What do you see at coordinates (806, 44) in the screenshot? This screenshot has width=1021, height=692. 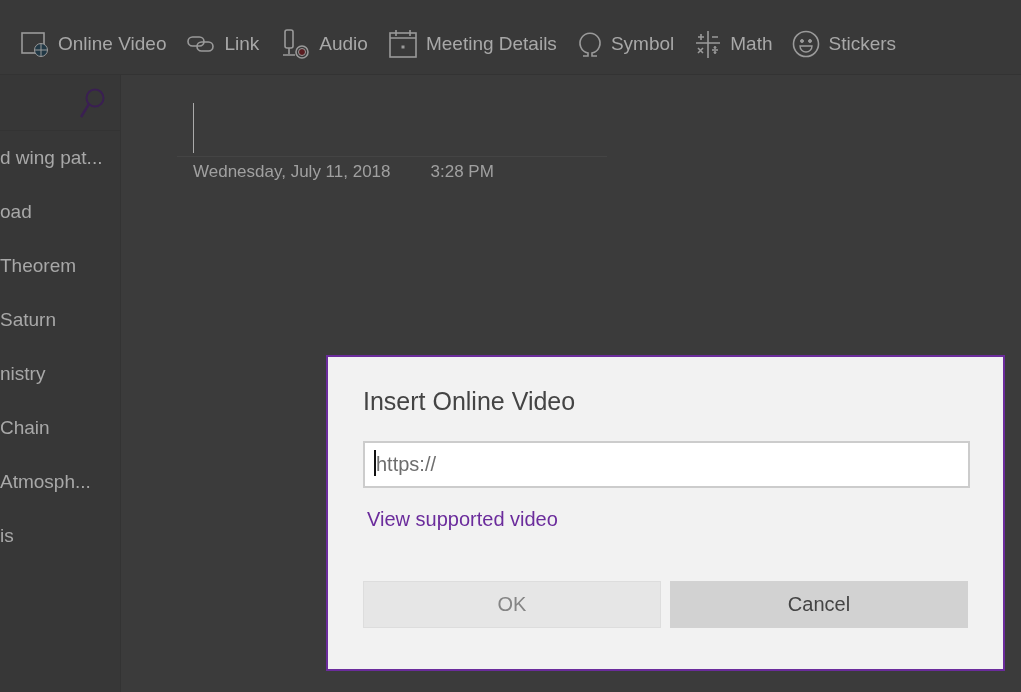 I see `smiley-icon` at bounding box center [806, 44].